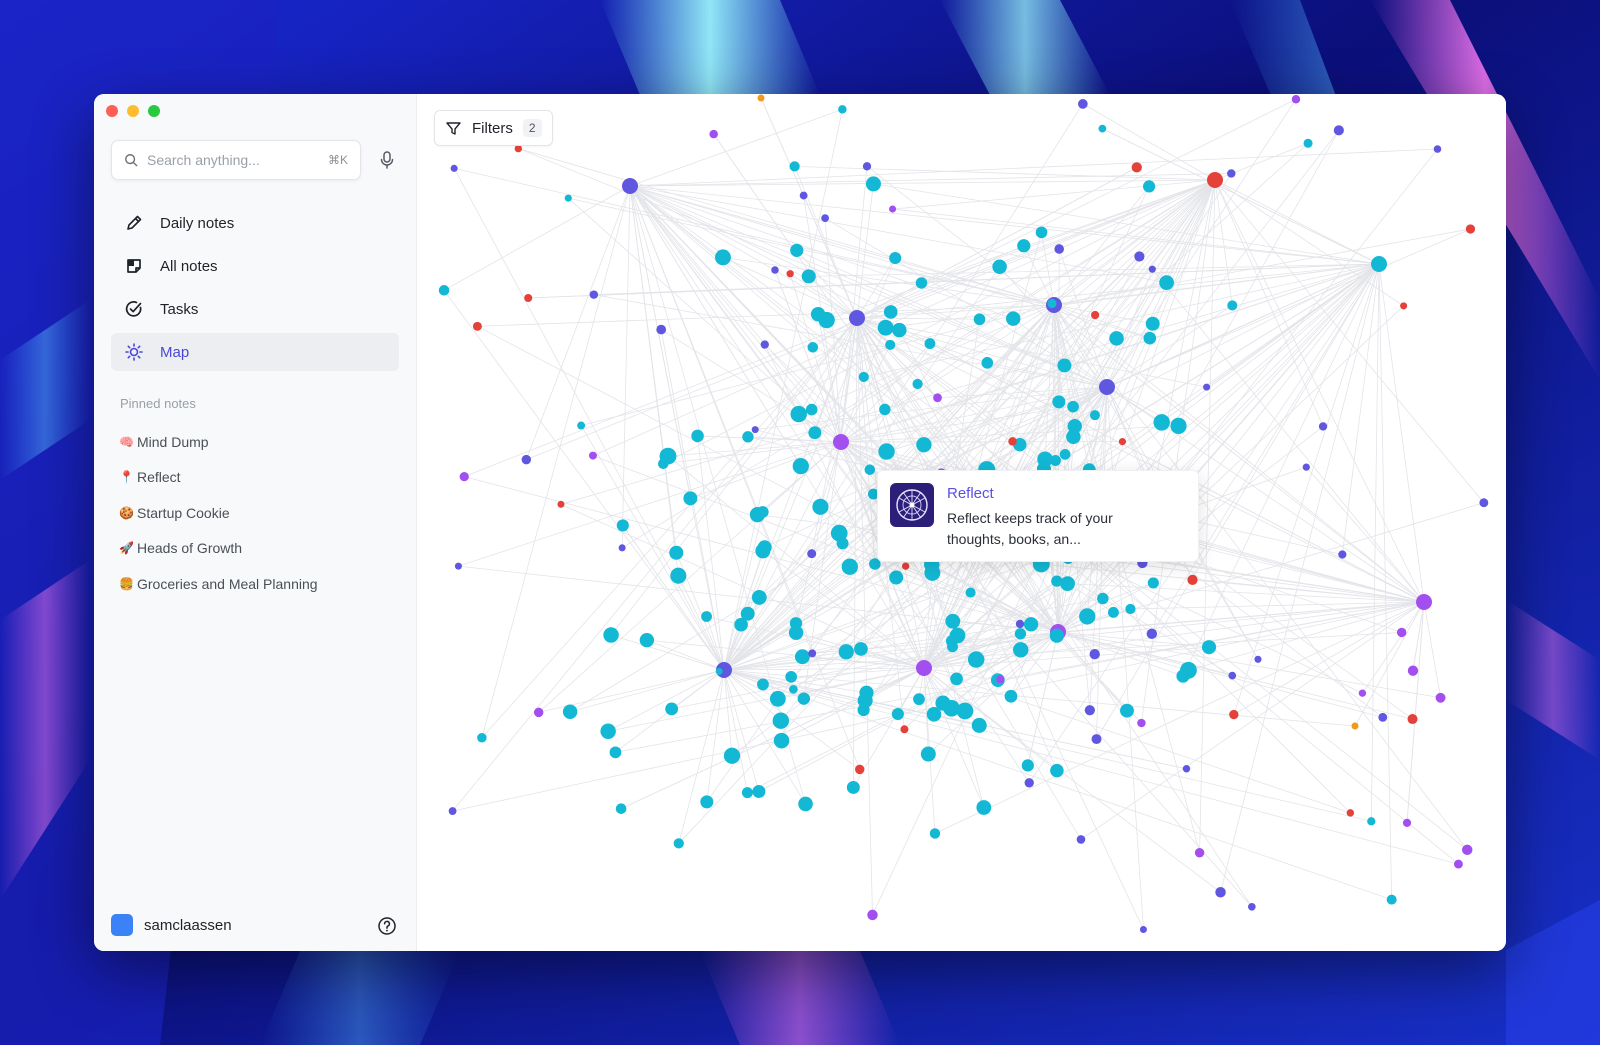  What do you see at coordinates (387, 160) in the screenshot?
I see `microphone-icon` at bounding box center [387, 160].